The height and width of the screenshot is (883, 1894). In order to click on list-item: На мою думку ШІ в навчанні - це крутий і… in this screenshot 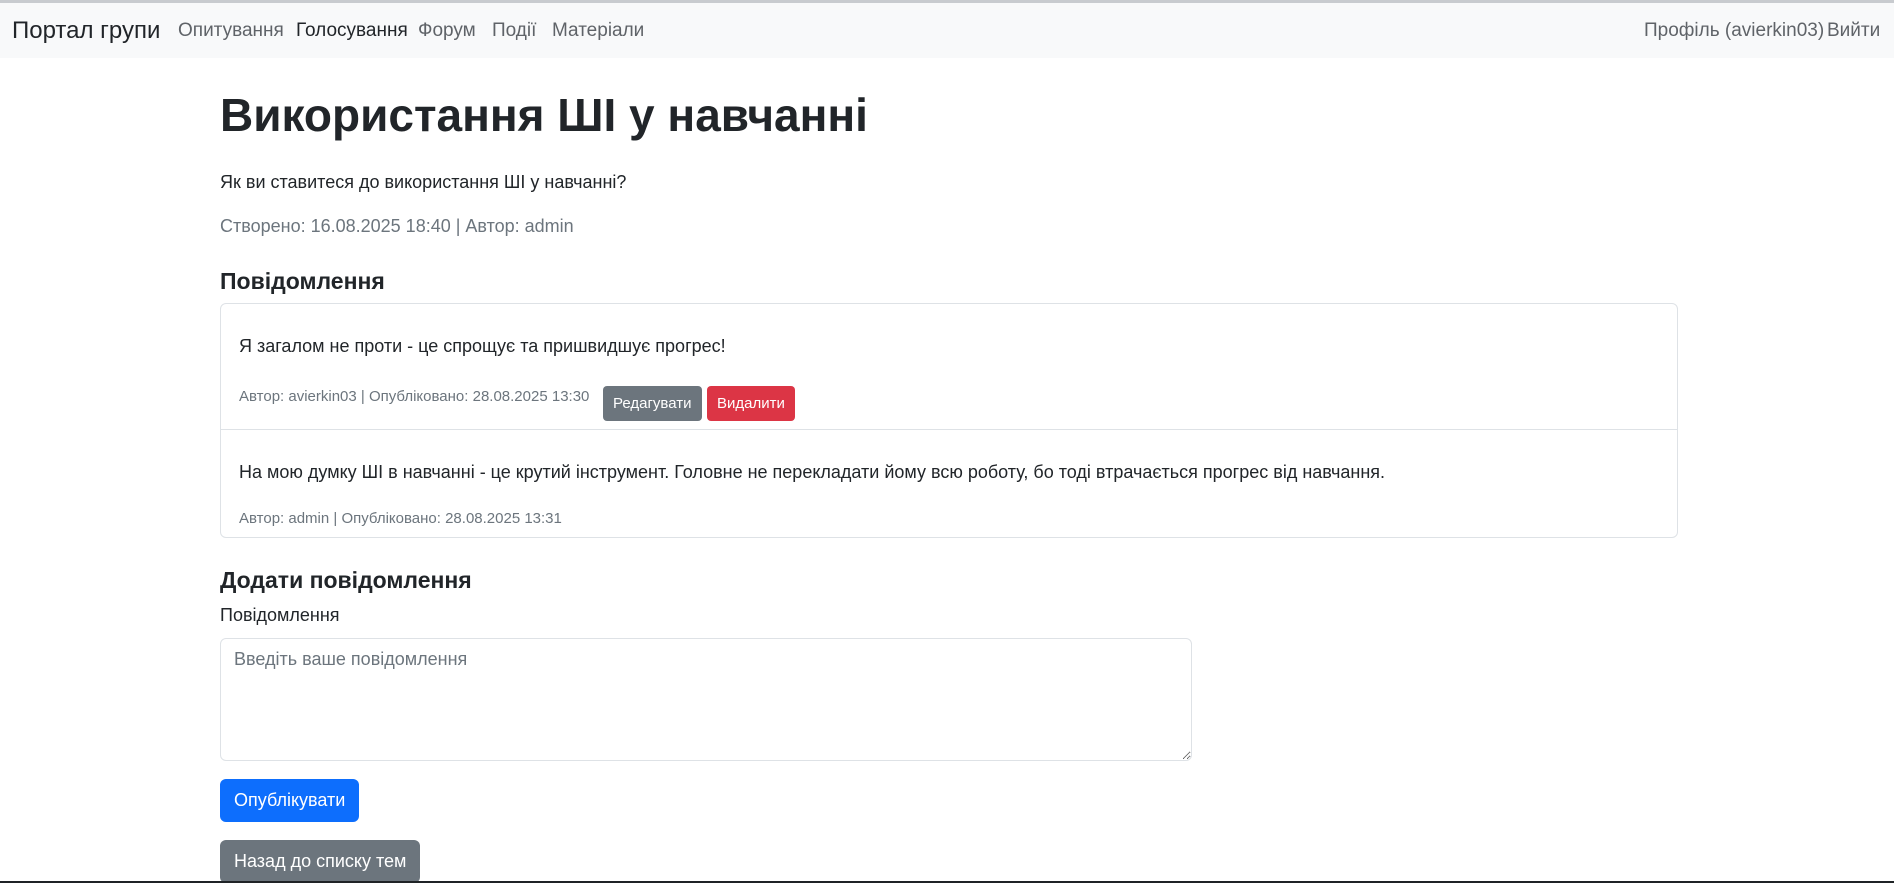, I will do `click(949, 483)`.